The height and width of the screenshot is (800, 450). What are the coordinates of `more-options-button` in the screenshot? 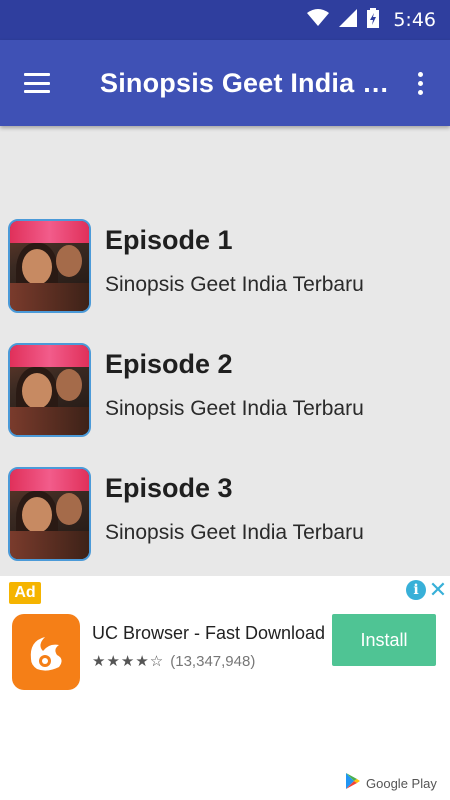 It's located at (420, 83).